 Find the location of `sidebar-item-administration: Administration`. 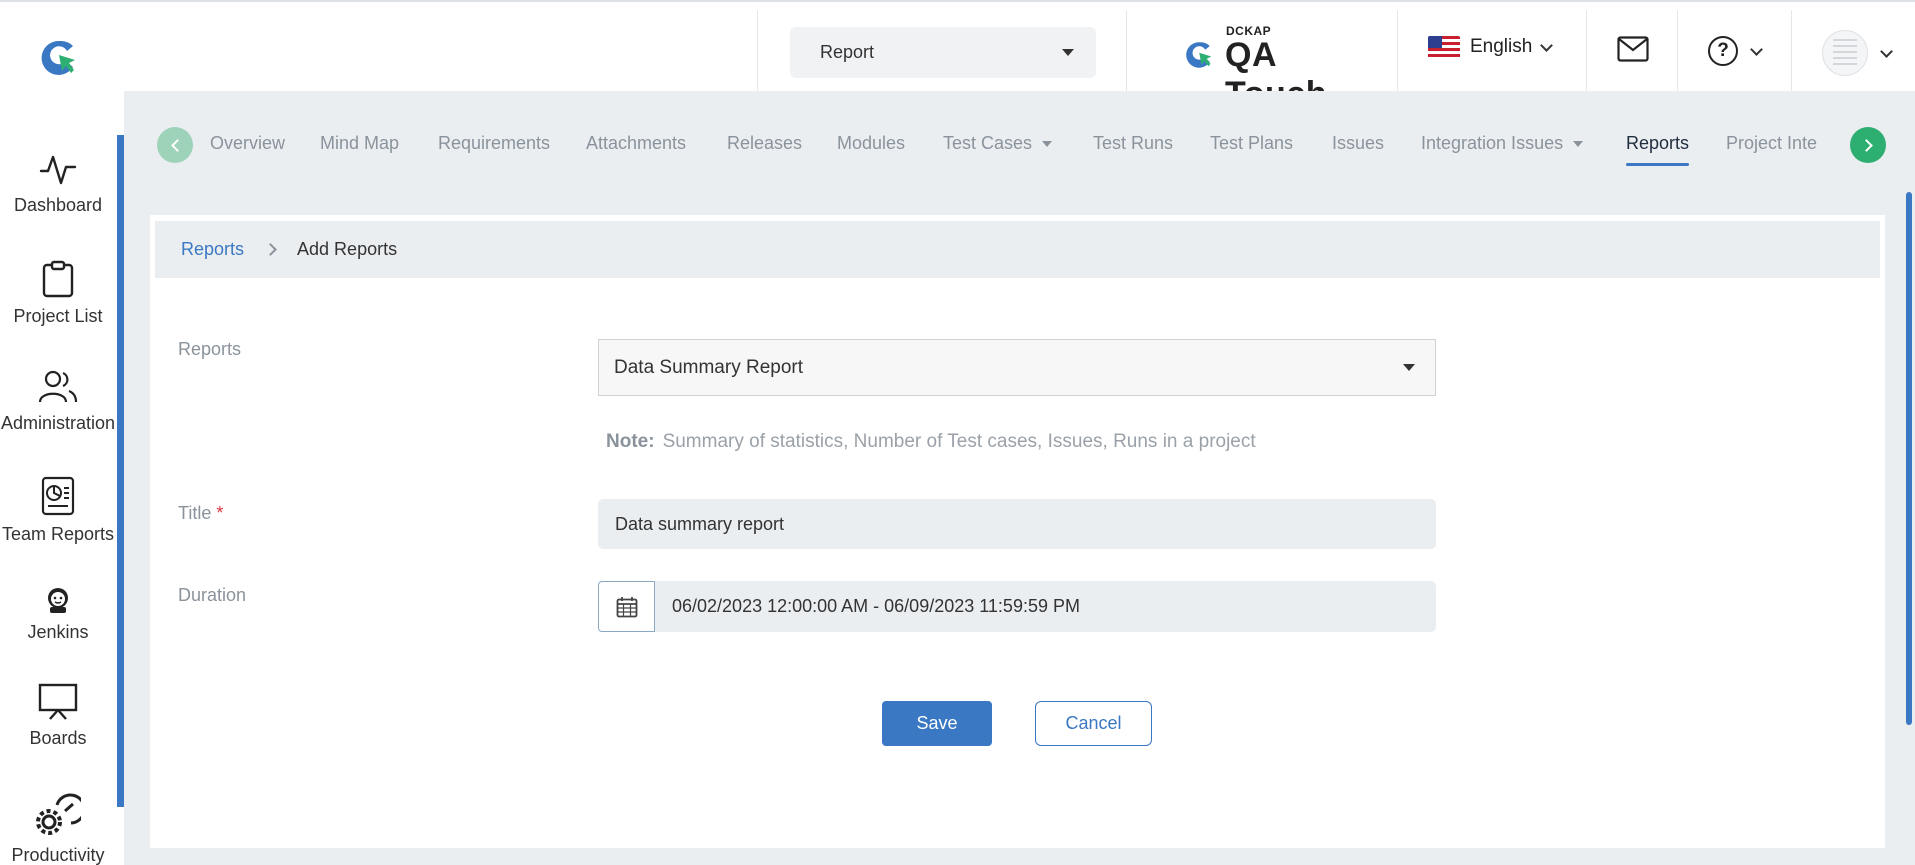

sidebar-item-administration: Administration is located at coordinates (58, 401).